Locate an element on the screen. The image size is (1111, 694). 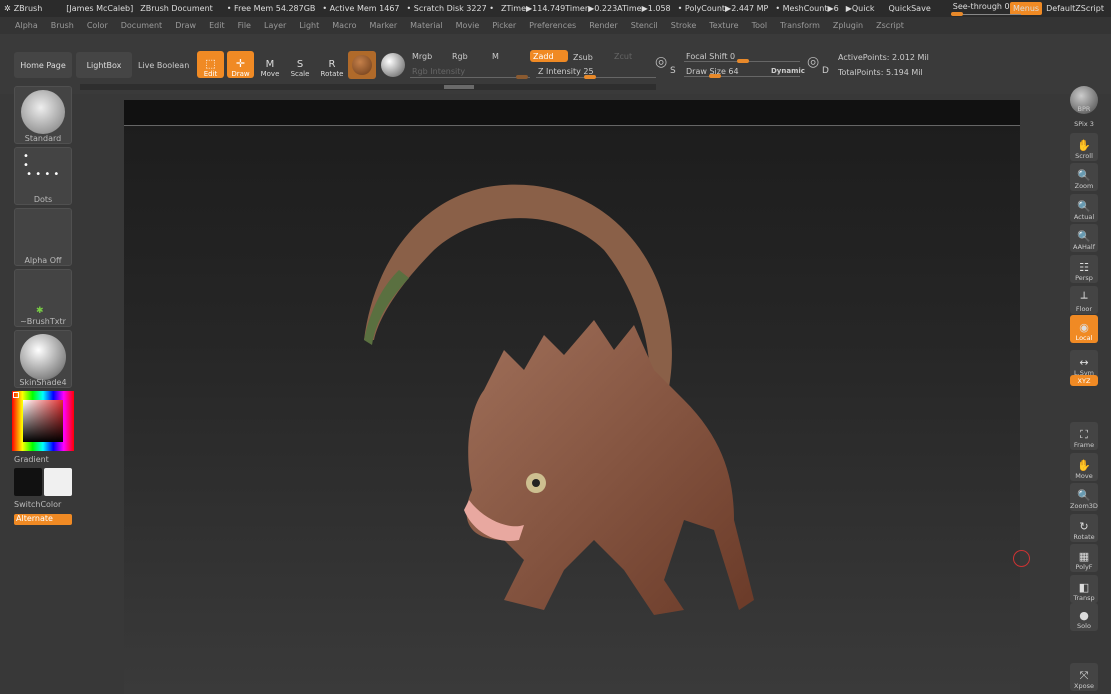
focal-d-icon: ◎ is located at coordinates (813, 62).